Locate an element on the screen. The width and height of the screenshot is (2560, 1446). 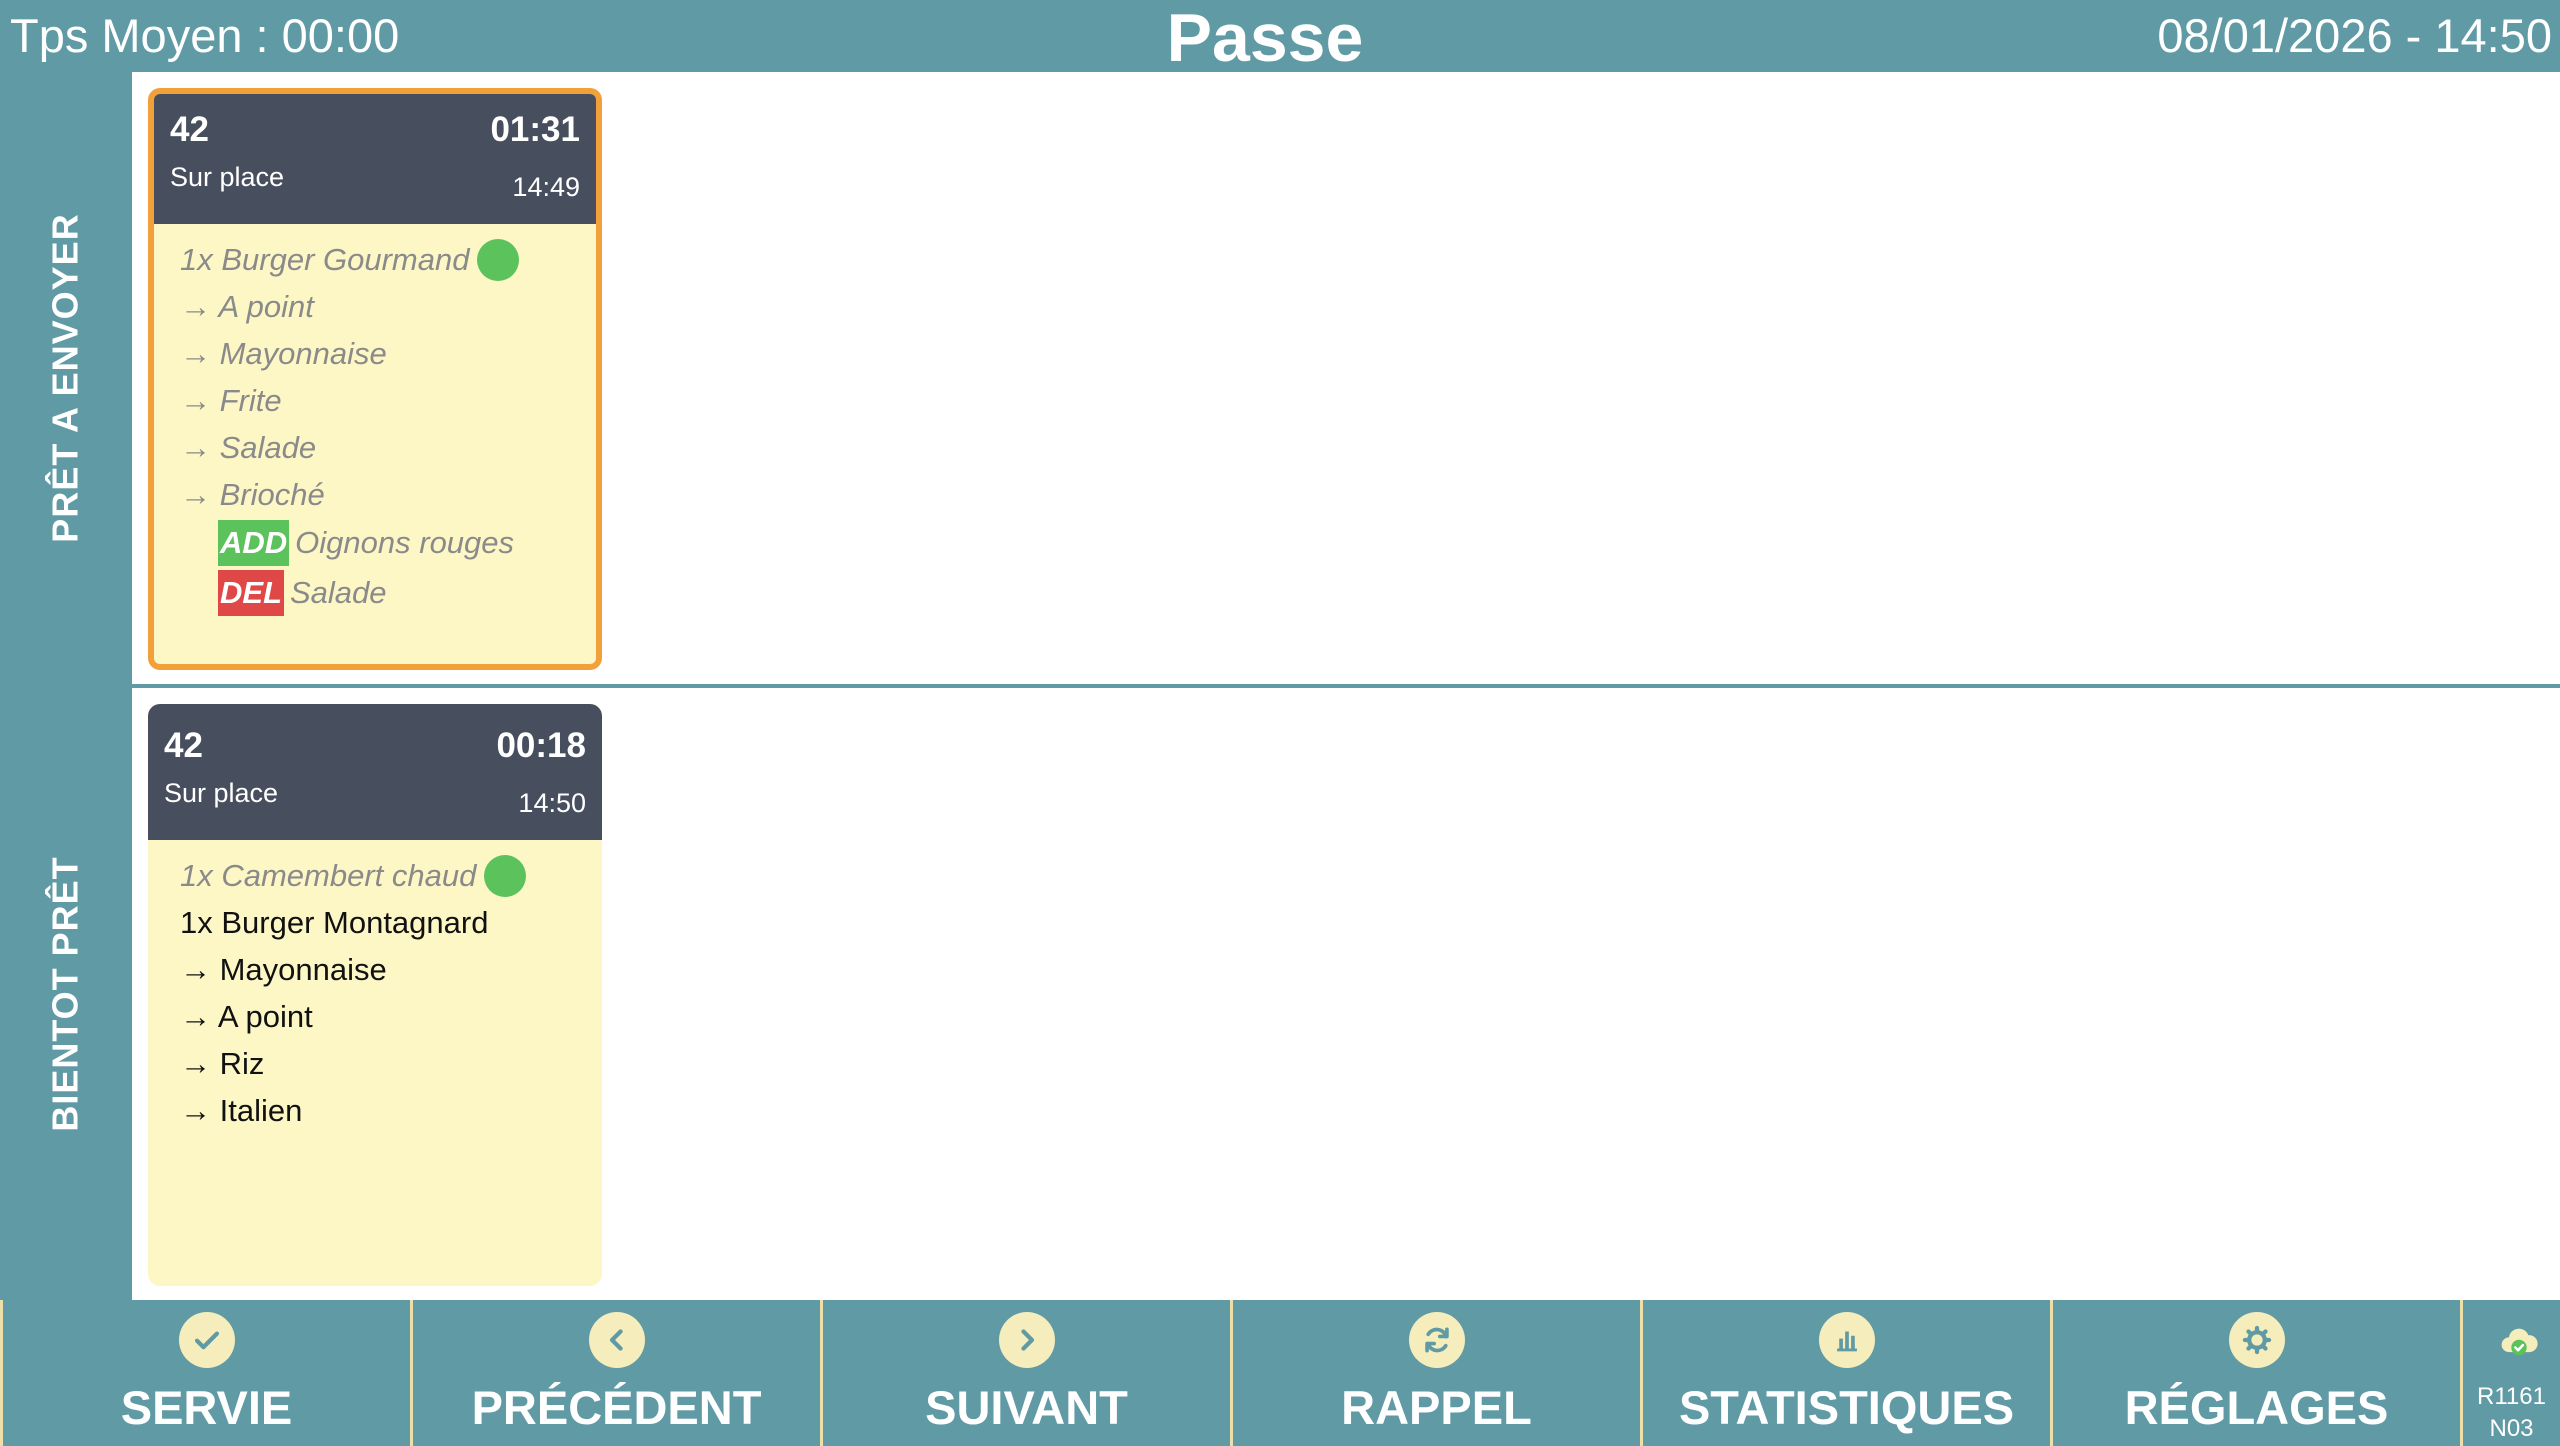
ticket-line: → Riz is located at coordinates (222, 1063).